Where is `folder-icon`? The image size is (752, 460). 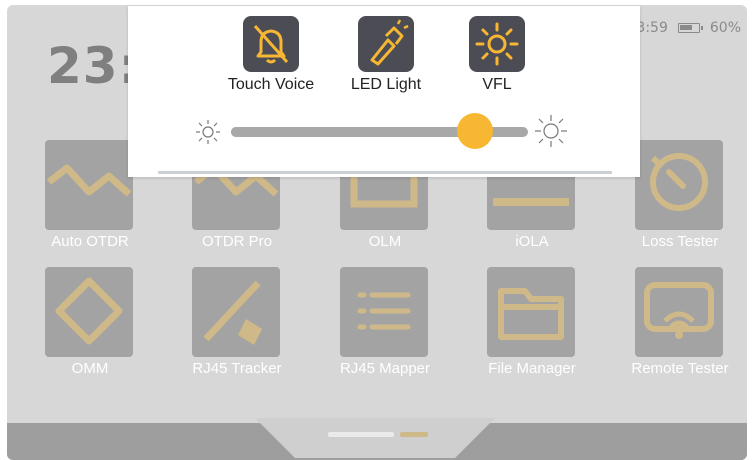
folder-icon is located at coordinates (531, 312).